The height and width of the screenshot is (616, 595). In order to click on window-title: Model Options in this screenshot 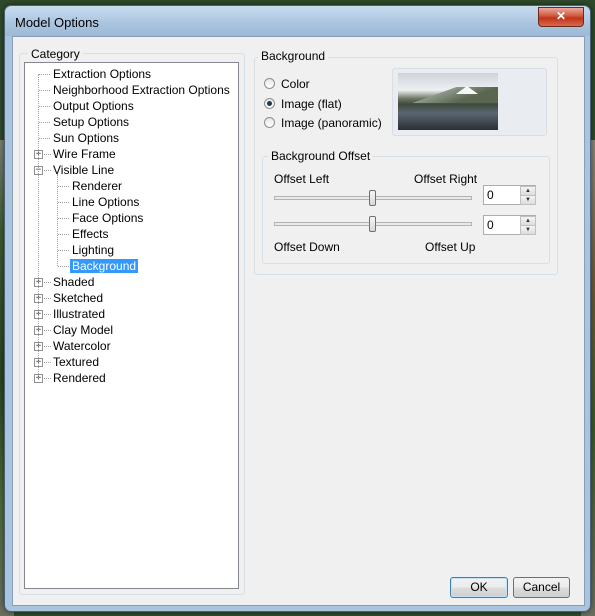, I will do `click(57, 22)`.